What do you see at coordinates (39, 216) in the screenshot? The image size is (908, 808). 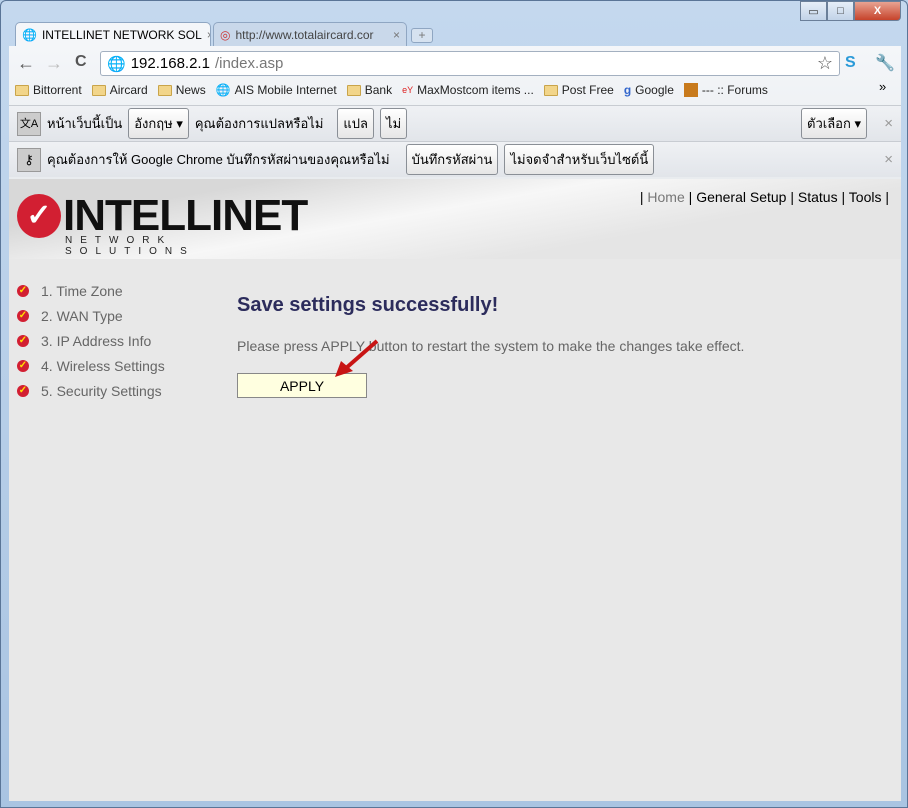 I see `check-logo-icon: ✓` at bounding box center [39, 216].